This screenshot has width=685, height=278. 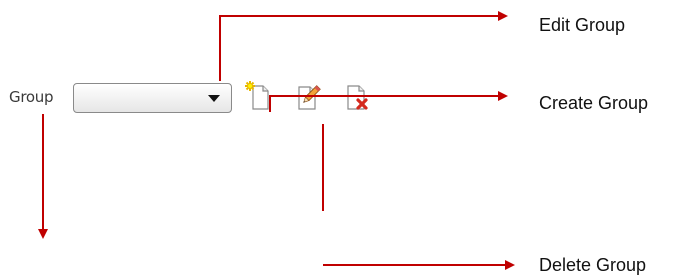 What do you see at coordinates (388, 101) in the screenshot?
I see `create-group-arrow` at bounding box center [388, 101].